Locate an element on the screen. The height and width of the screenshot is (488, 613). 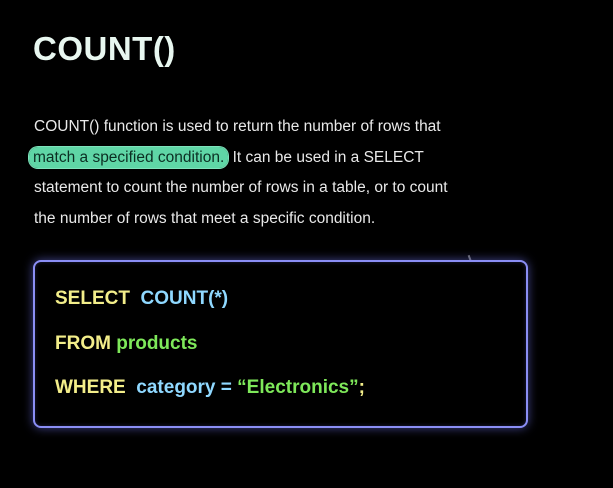
column-name: category is located at coordinates (176, 387).